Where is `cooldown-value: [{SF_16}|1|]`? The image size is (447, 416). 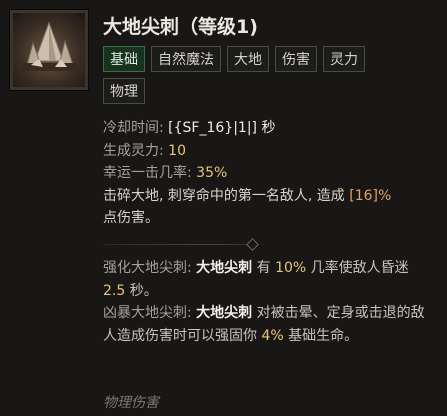
cooldown-value: [{SF_16}|1|] is located at coordinates (213, 128).